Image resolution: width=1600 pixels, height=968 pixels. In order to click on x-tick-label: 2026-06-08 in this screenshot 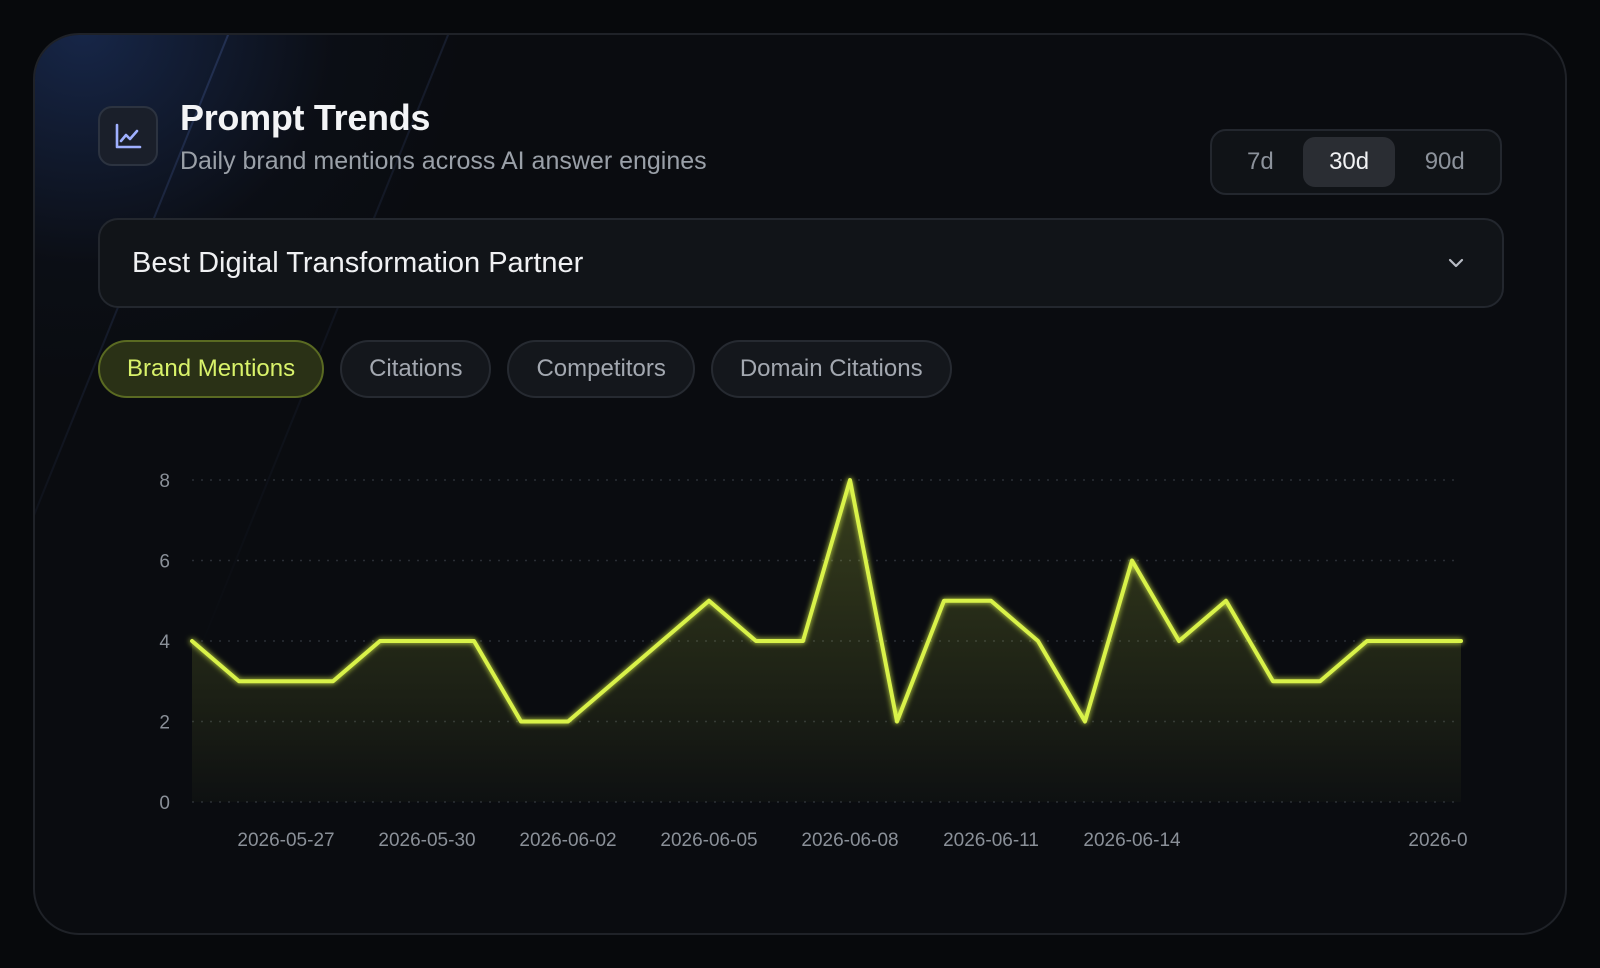, I will do `click(849, 840)`.